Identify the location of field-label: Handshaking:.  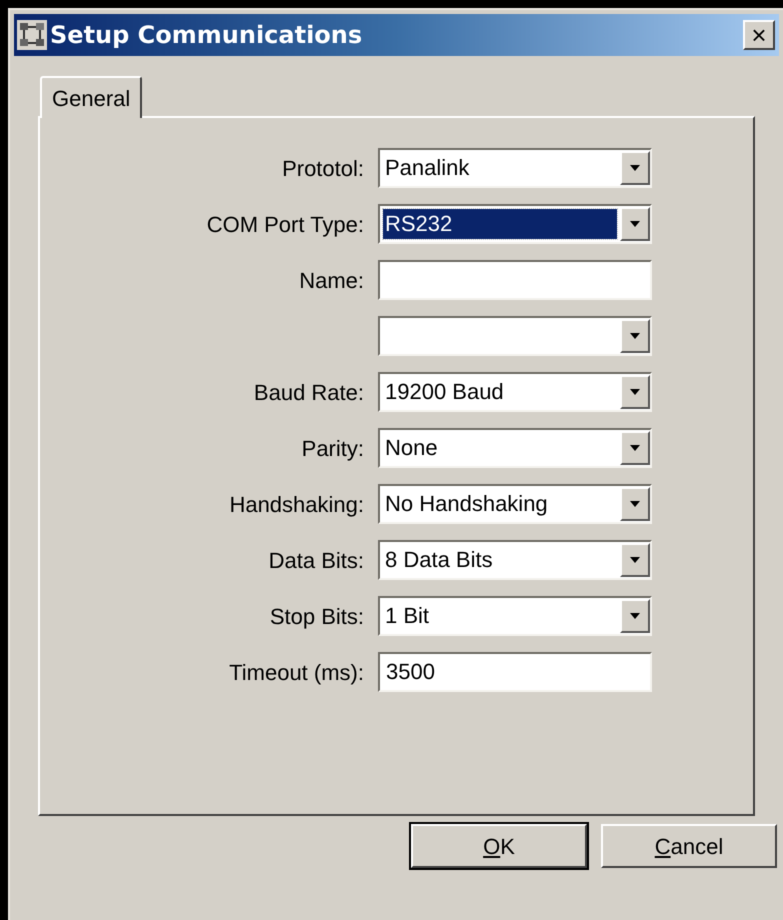
(296, 504).